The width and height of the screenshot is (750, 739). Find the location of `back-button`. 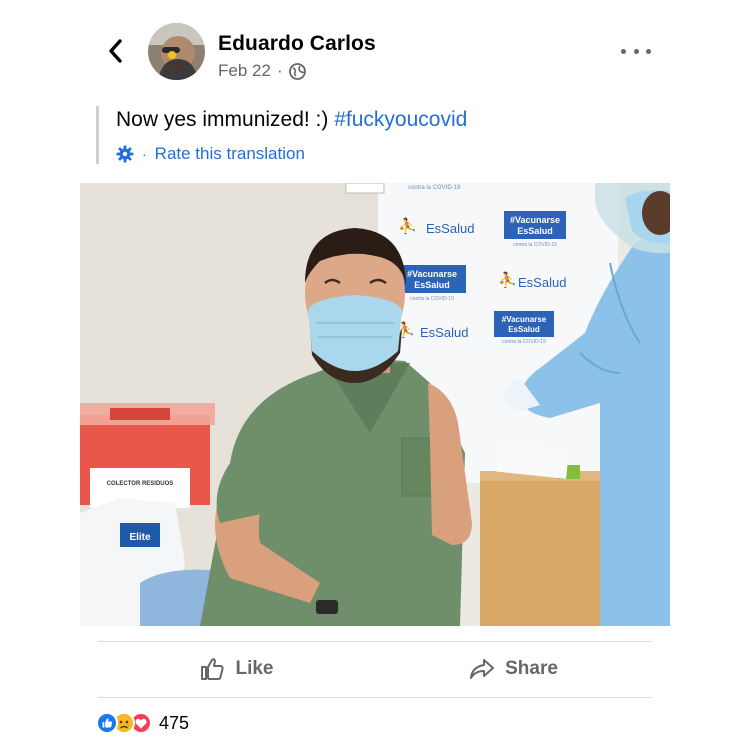

back-button is located at coordinates (115, 51).